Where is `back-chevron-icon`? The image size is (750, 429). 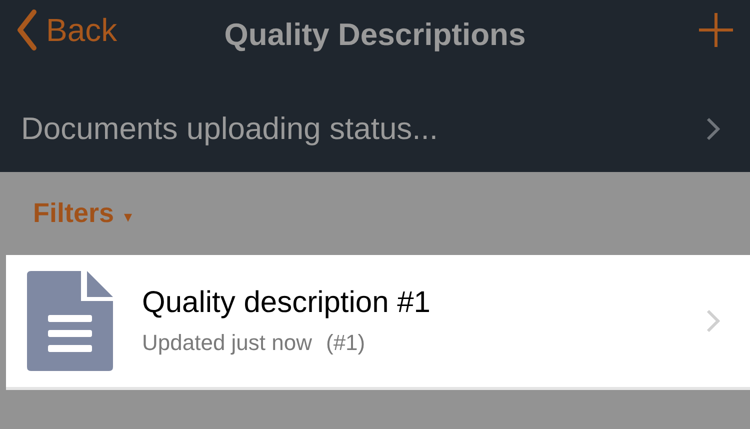
back-chevron-icon is located at coordinates (27, 30).